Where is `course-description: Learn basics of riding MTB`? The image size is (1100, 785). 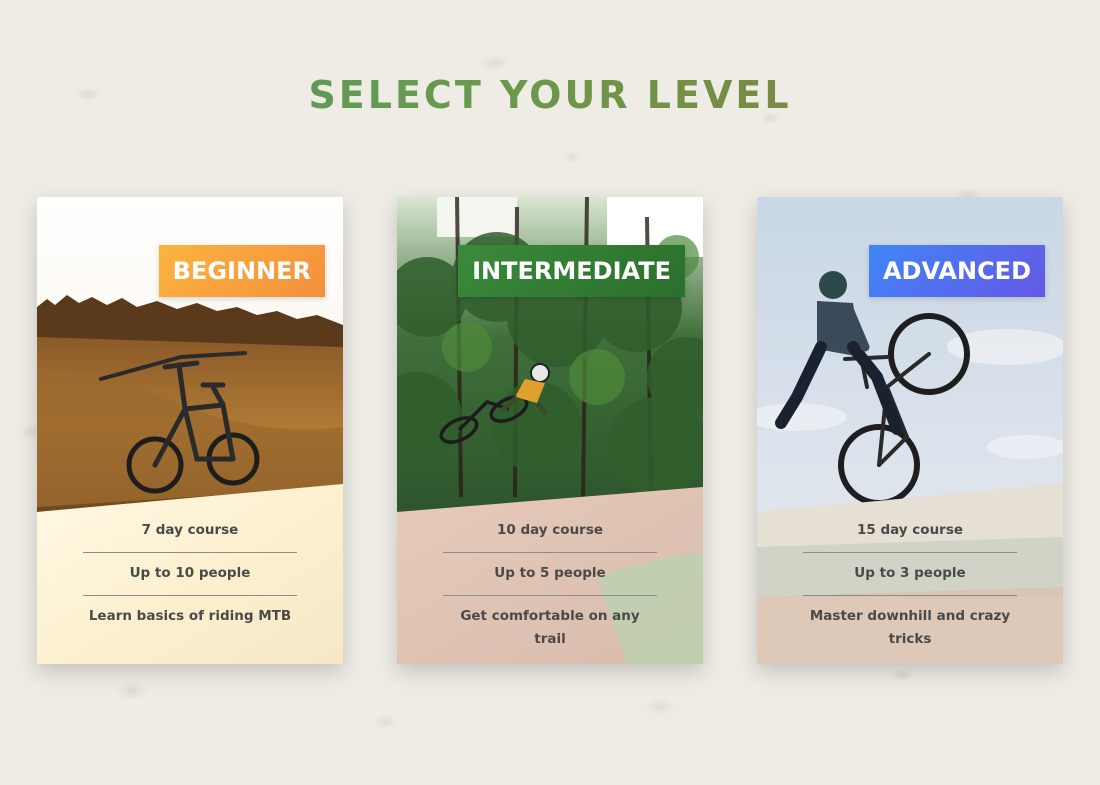
course-description: Learn basics of riding MTB is located at coordinates (190, 616).